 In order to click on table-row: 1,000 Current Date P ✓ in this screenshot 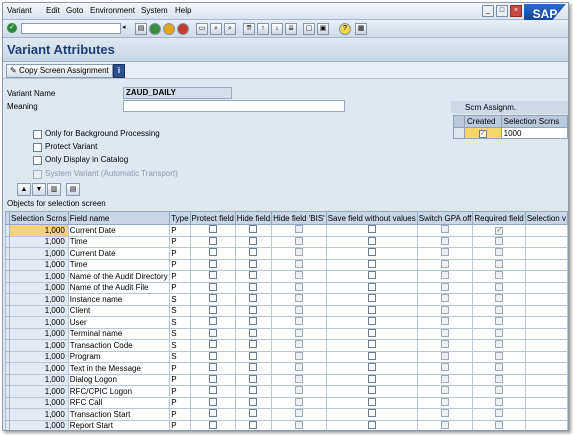, I will do `click(286, 230)`.